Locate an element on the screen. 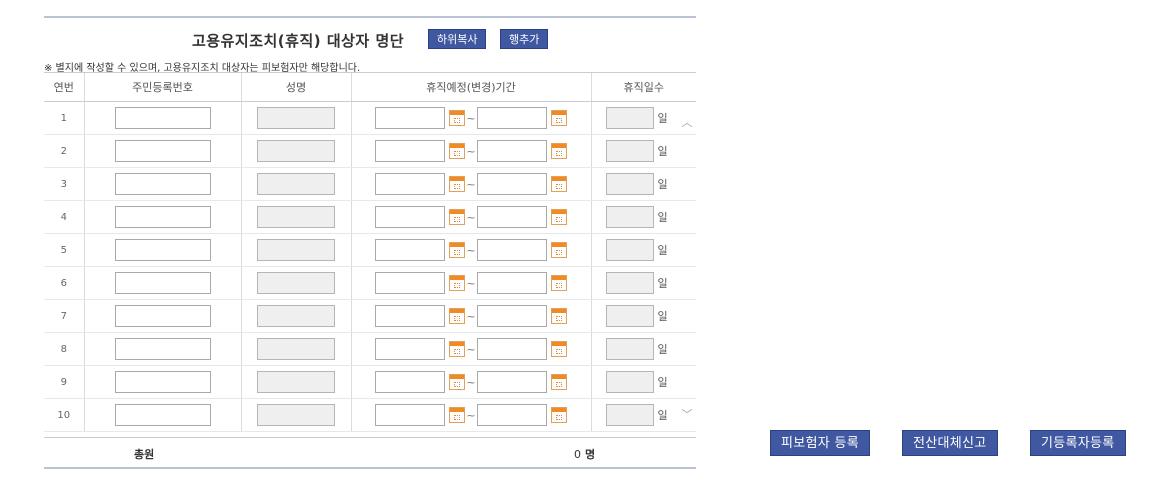 The image size is (1160, 488). row-number: 3 is located at coordinates (64, 184).